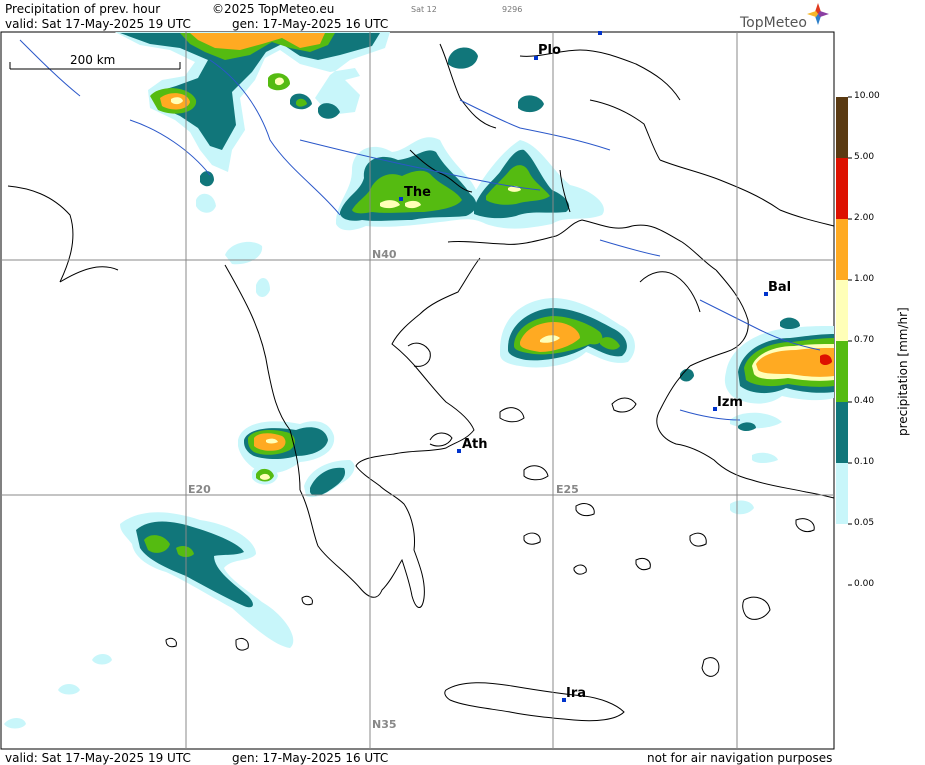 The height and width of the screenshot is (765, 925). What do you see at coordinates (844, 341) in the screenshot?
I see `precipitation-legend-bar` at bounding box center [844, 341].